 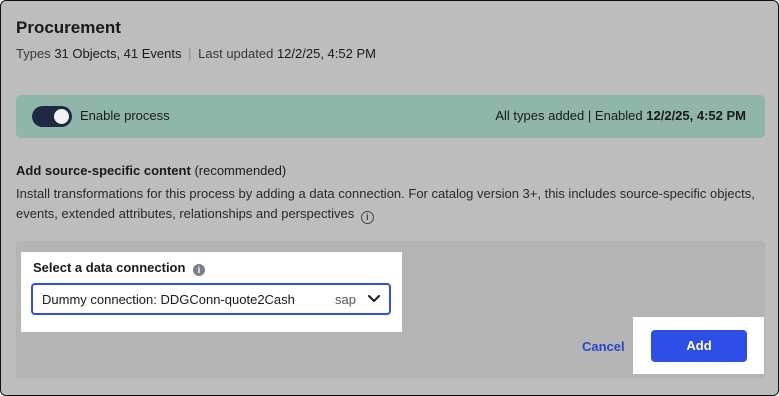 I want to click on add-button: Add, so click(x=699, y=346).